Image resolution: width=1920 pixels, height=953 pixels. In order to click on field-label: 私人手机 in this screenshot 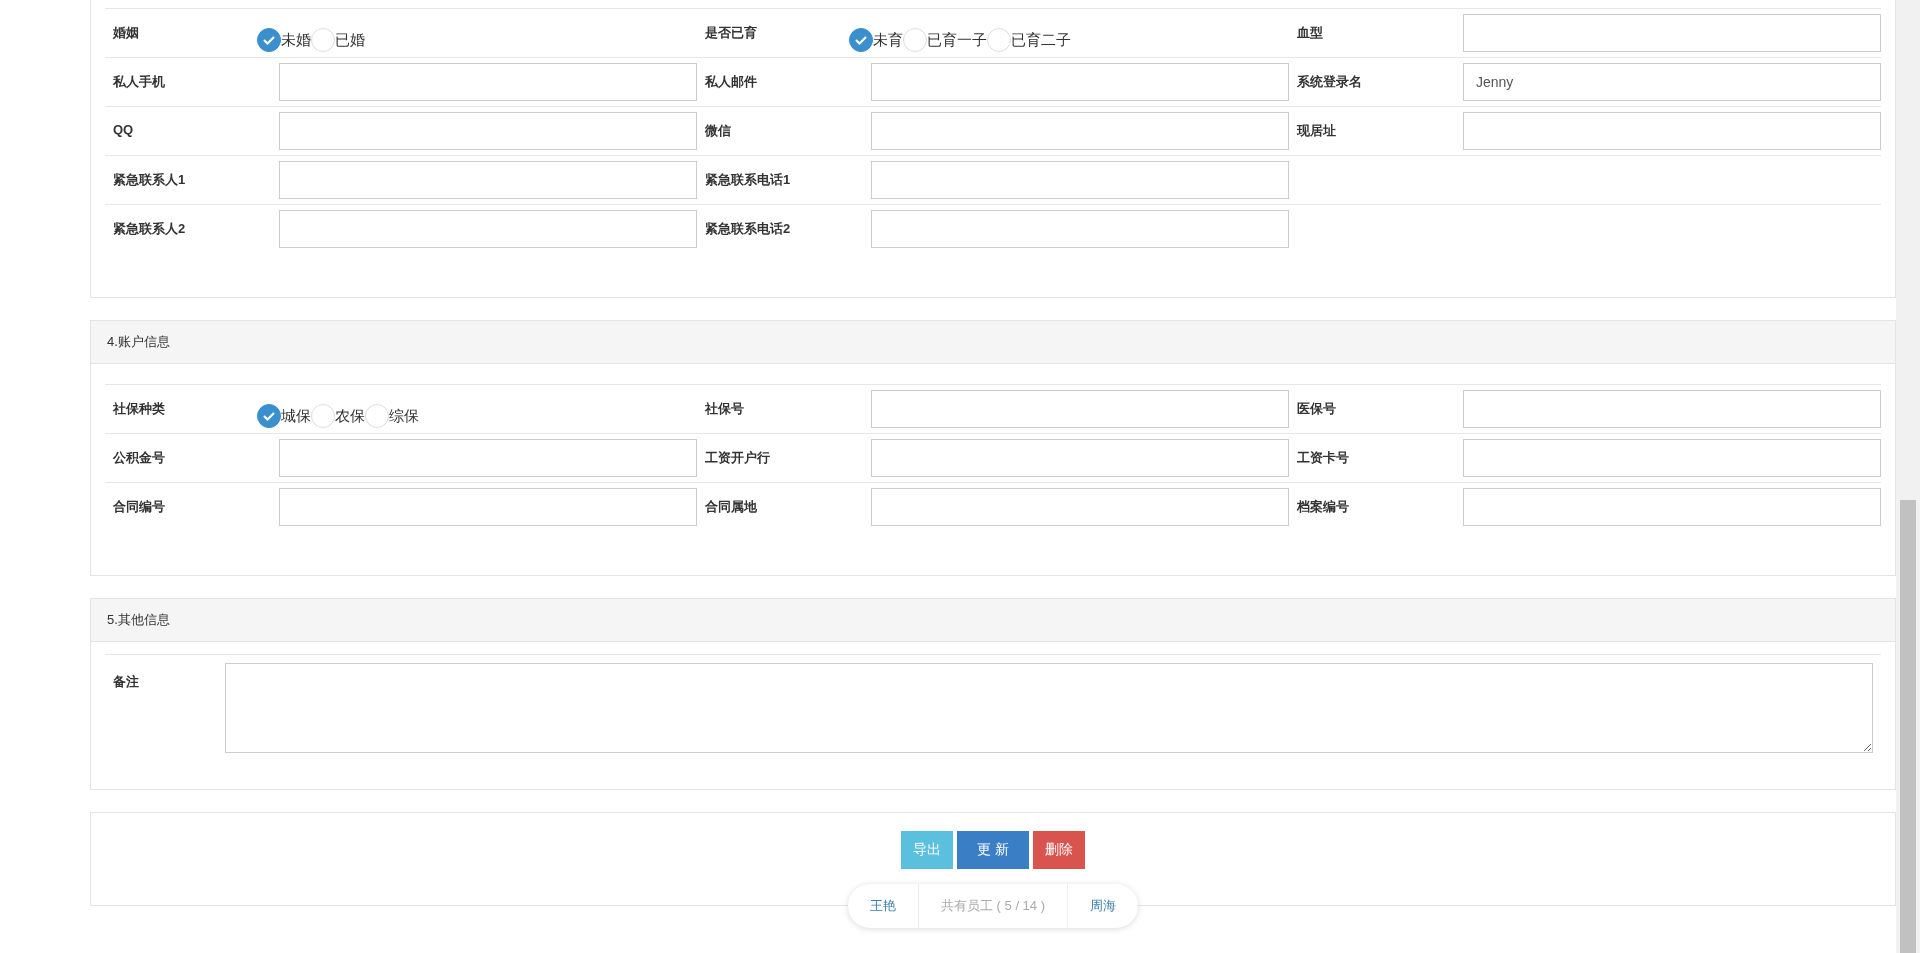, I will do `click(139, 82)`.